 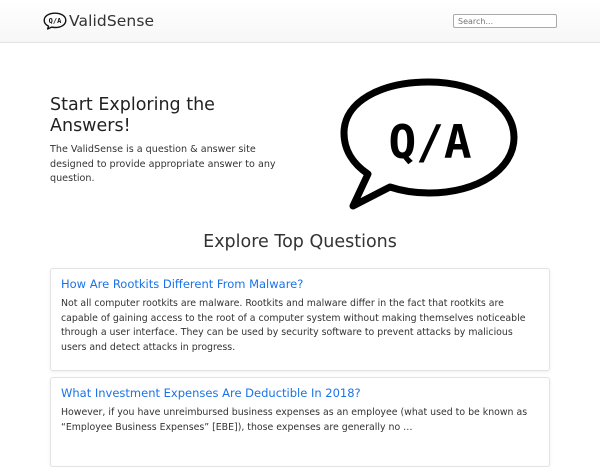 I want to click on brand-link: Q/A ValidSense, so click(x=98, y=21).